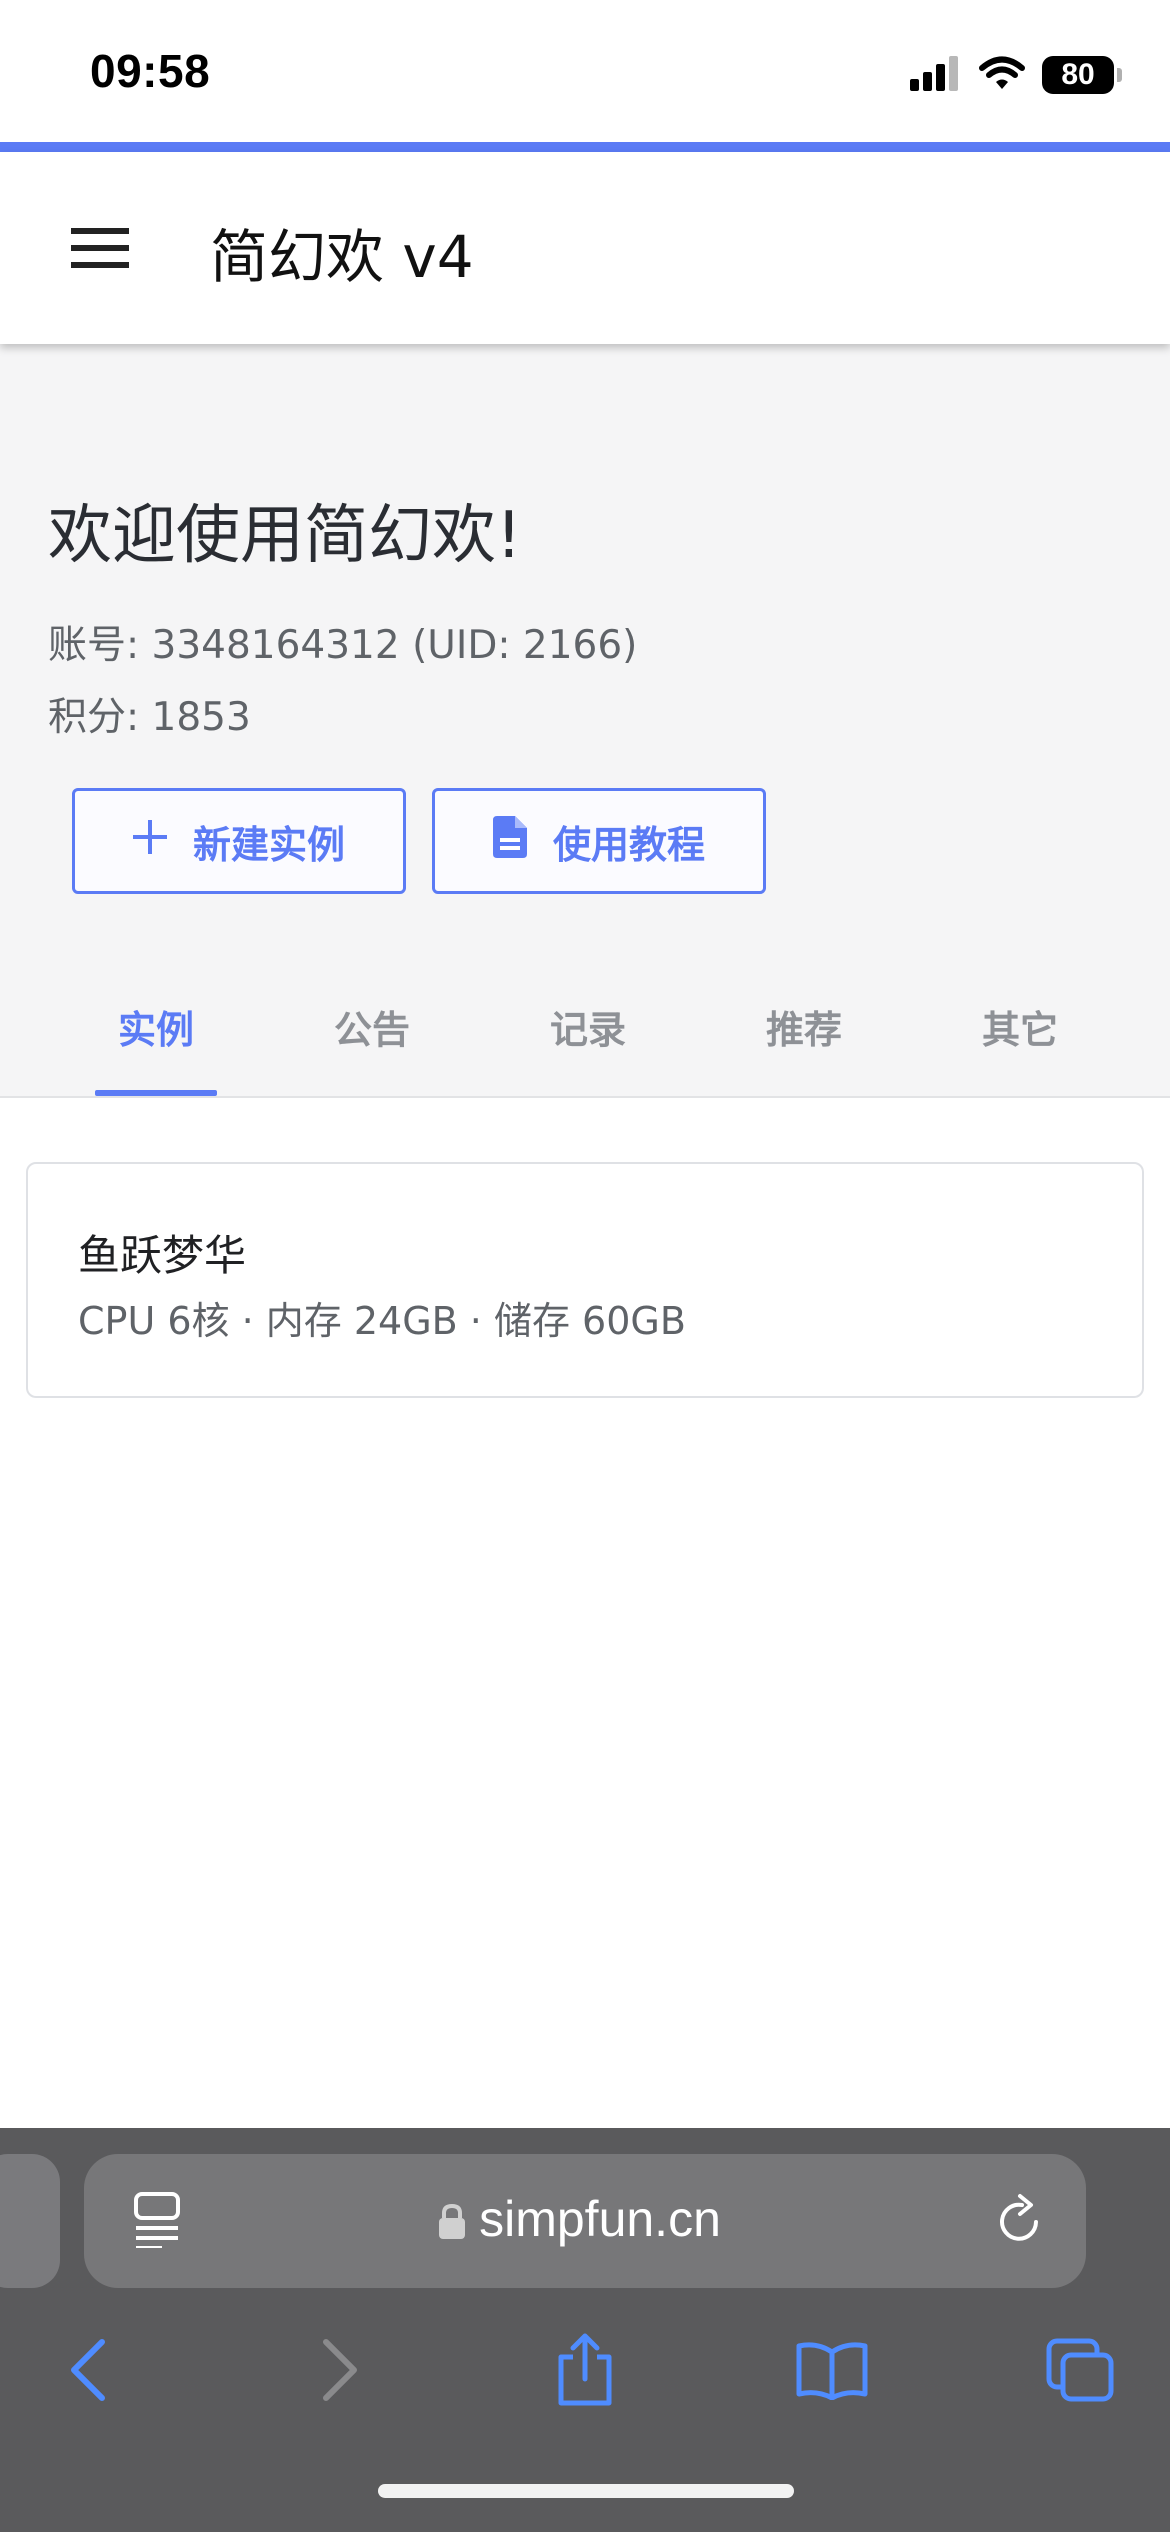 The width and height of the screenshot is (1170, 2532). I want to click on url-text: simpfun.cn, so click(600, 2219).